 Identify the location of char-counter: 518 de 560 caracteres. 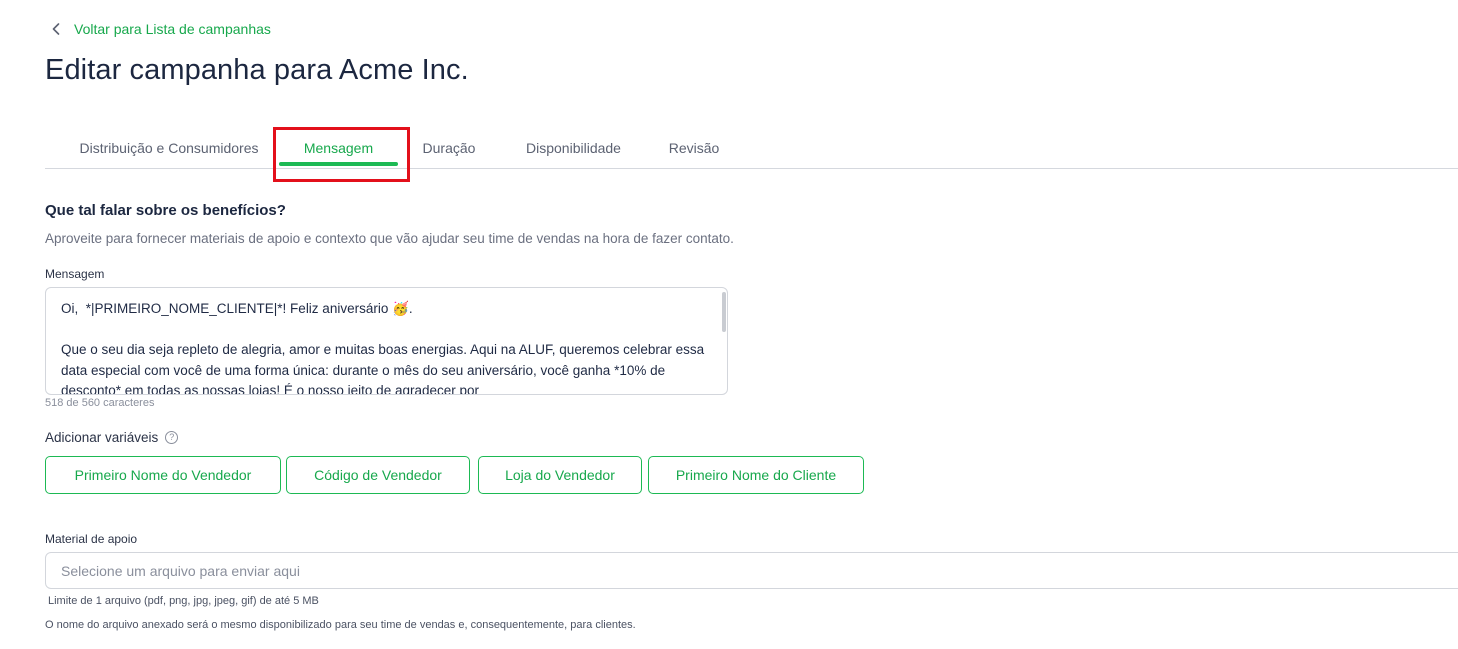
(100, 403).